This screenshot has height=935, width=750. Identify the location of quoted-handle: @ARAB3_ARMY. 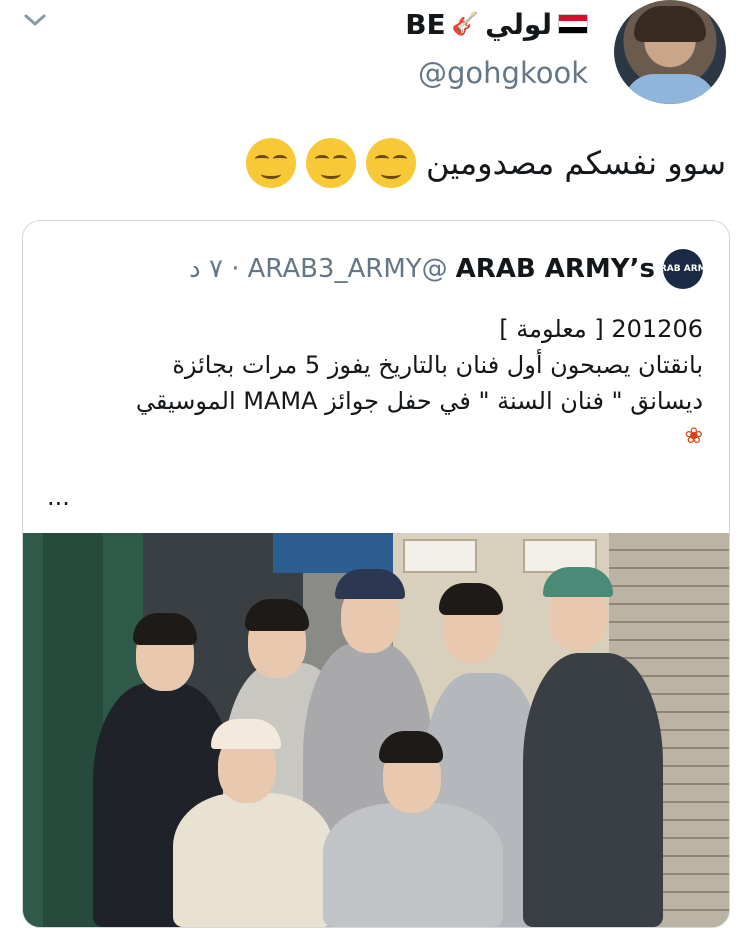
(347, 269).